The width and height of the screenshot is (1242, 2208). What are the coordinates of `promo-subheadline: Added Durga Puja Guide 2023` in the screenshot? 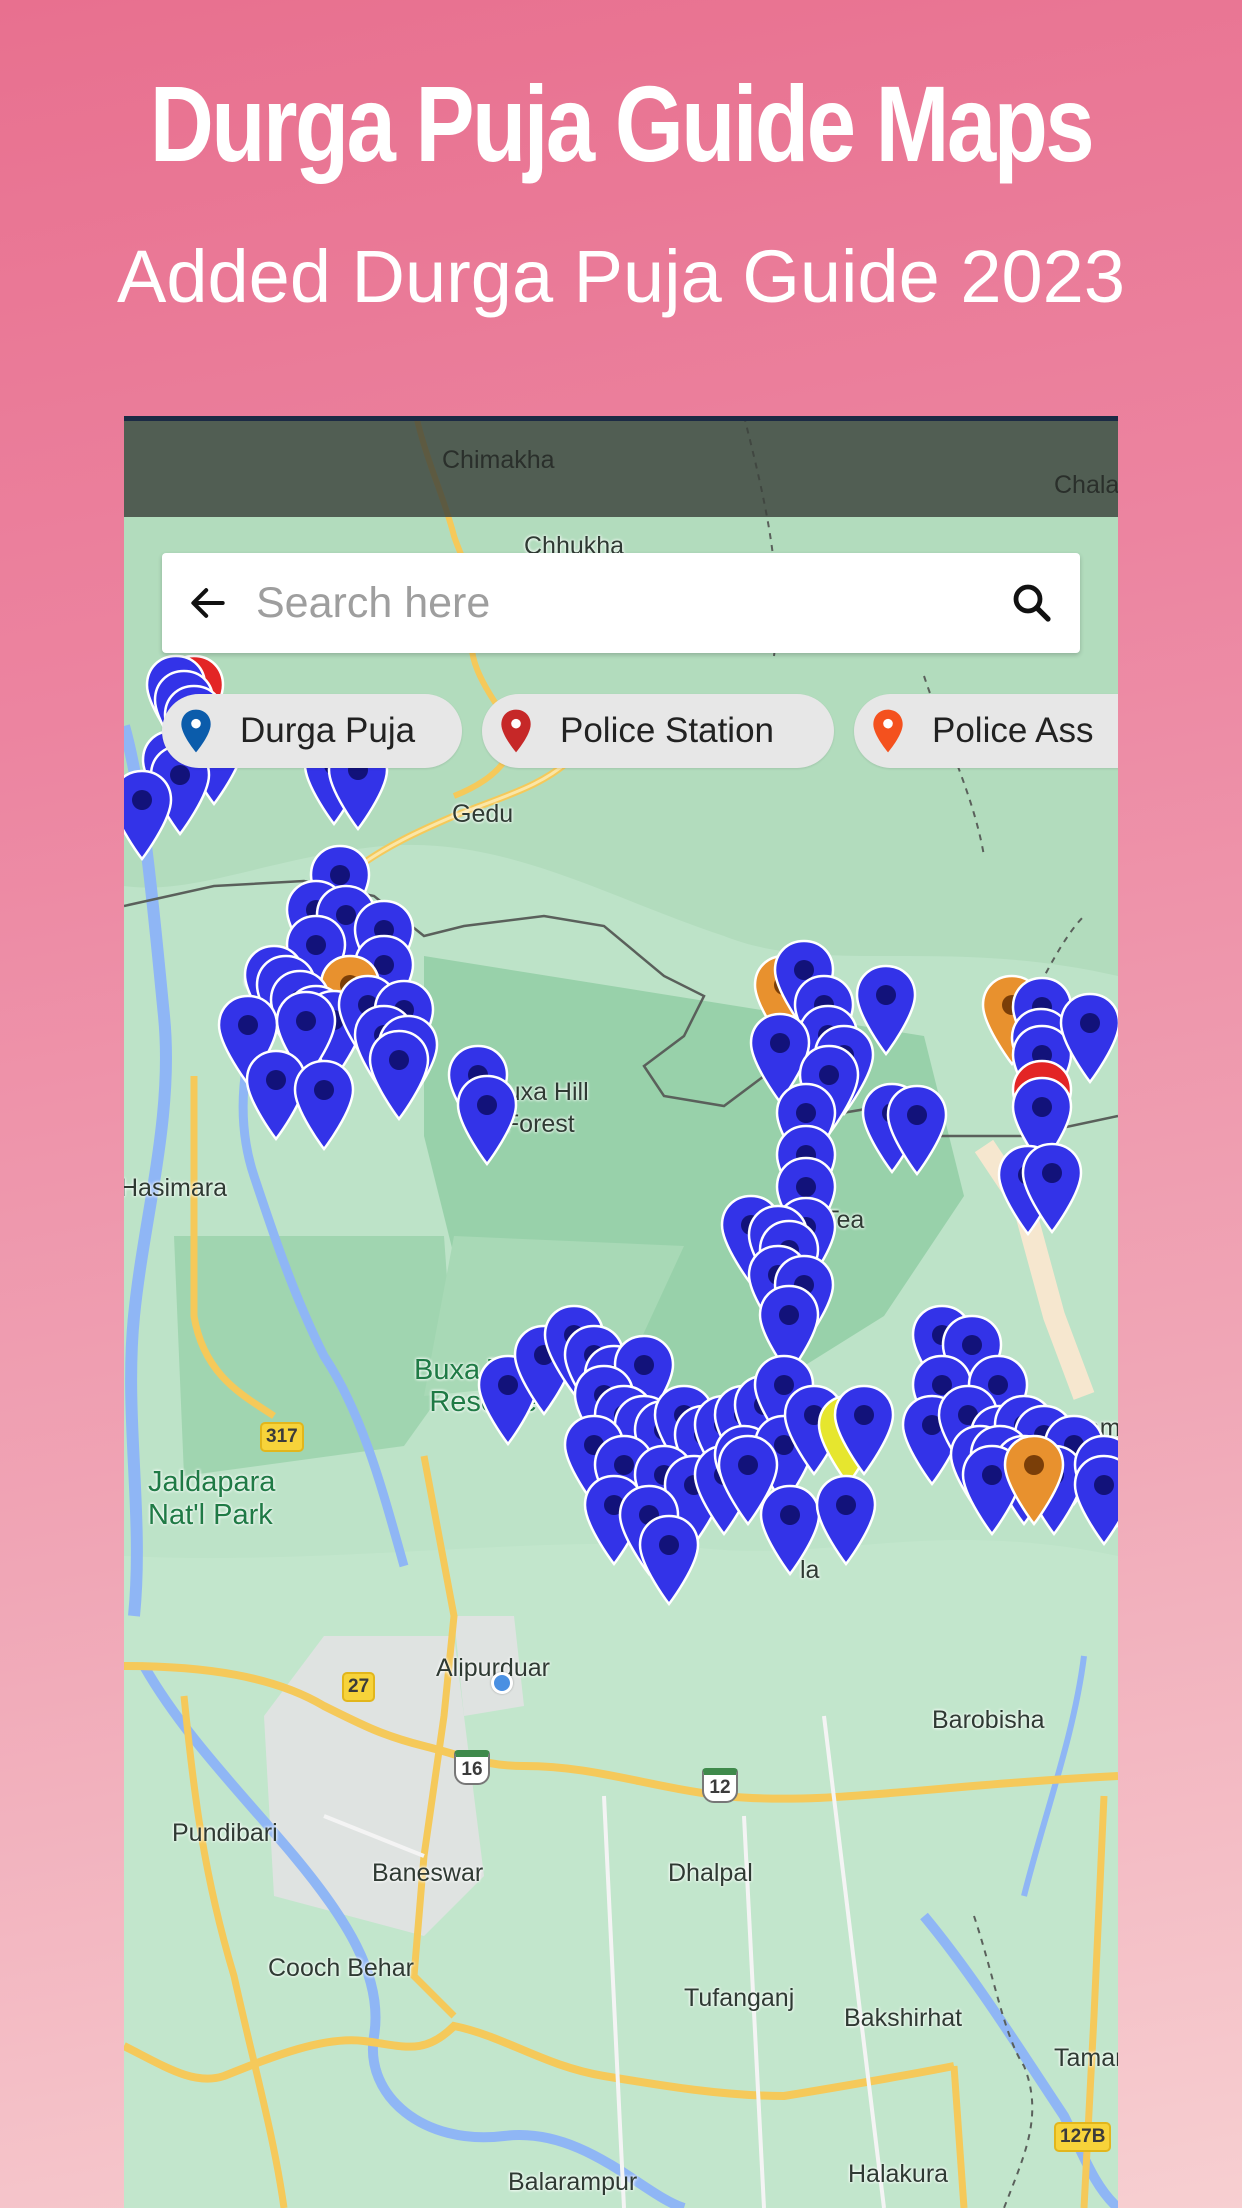 It's located at (621, 276).